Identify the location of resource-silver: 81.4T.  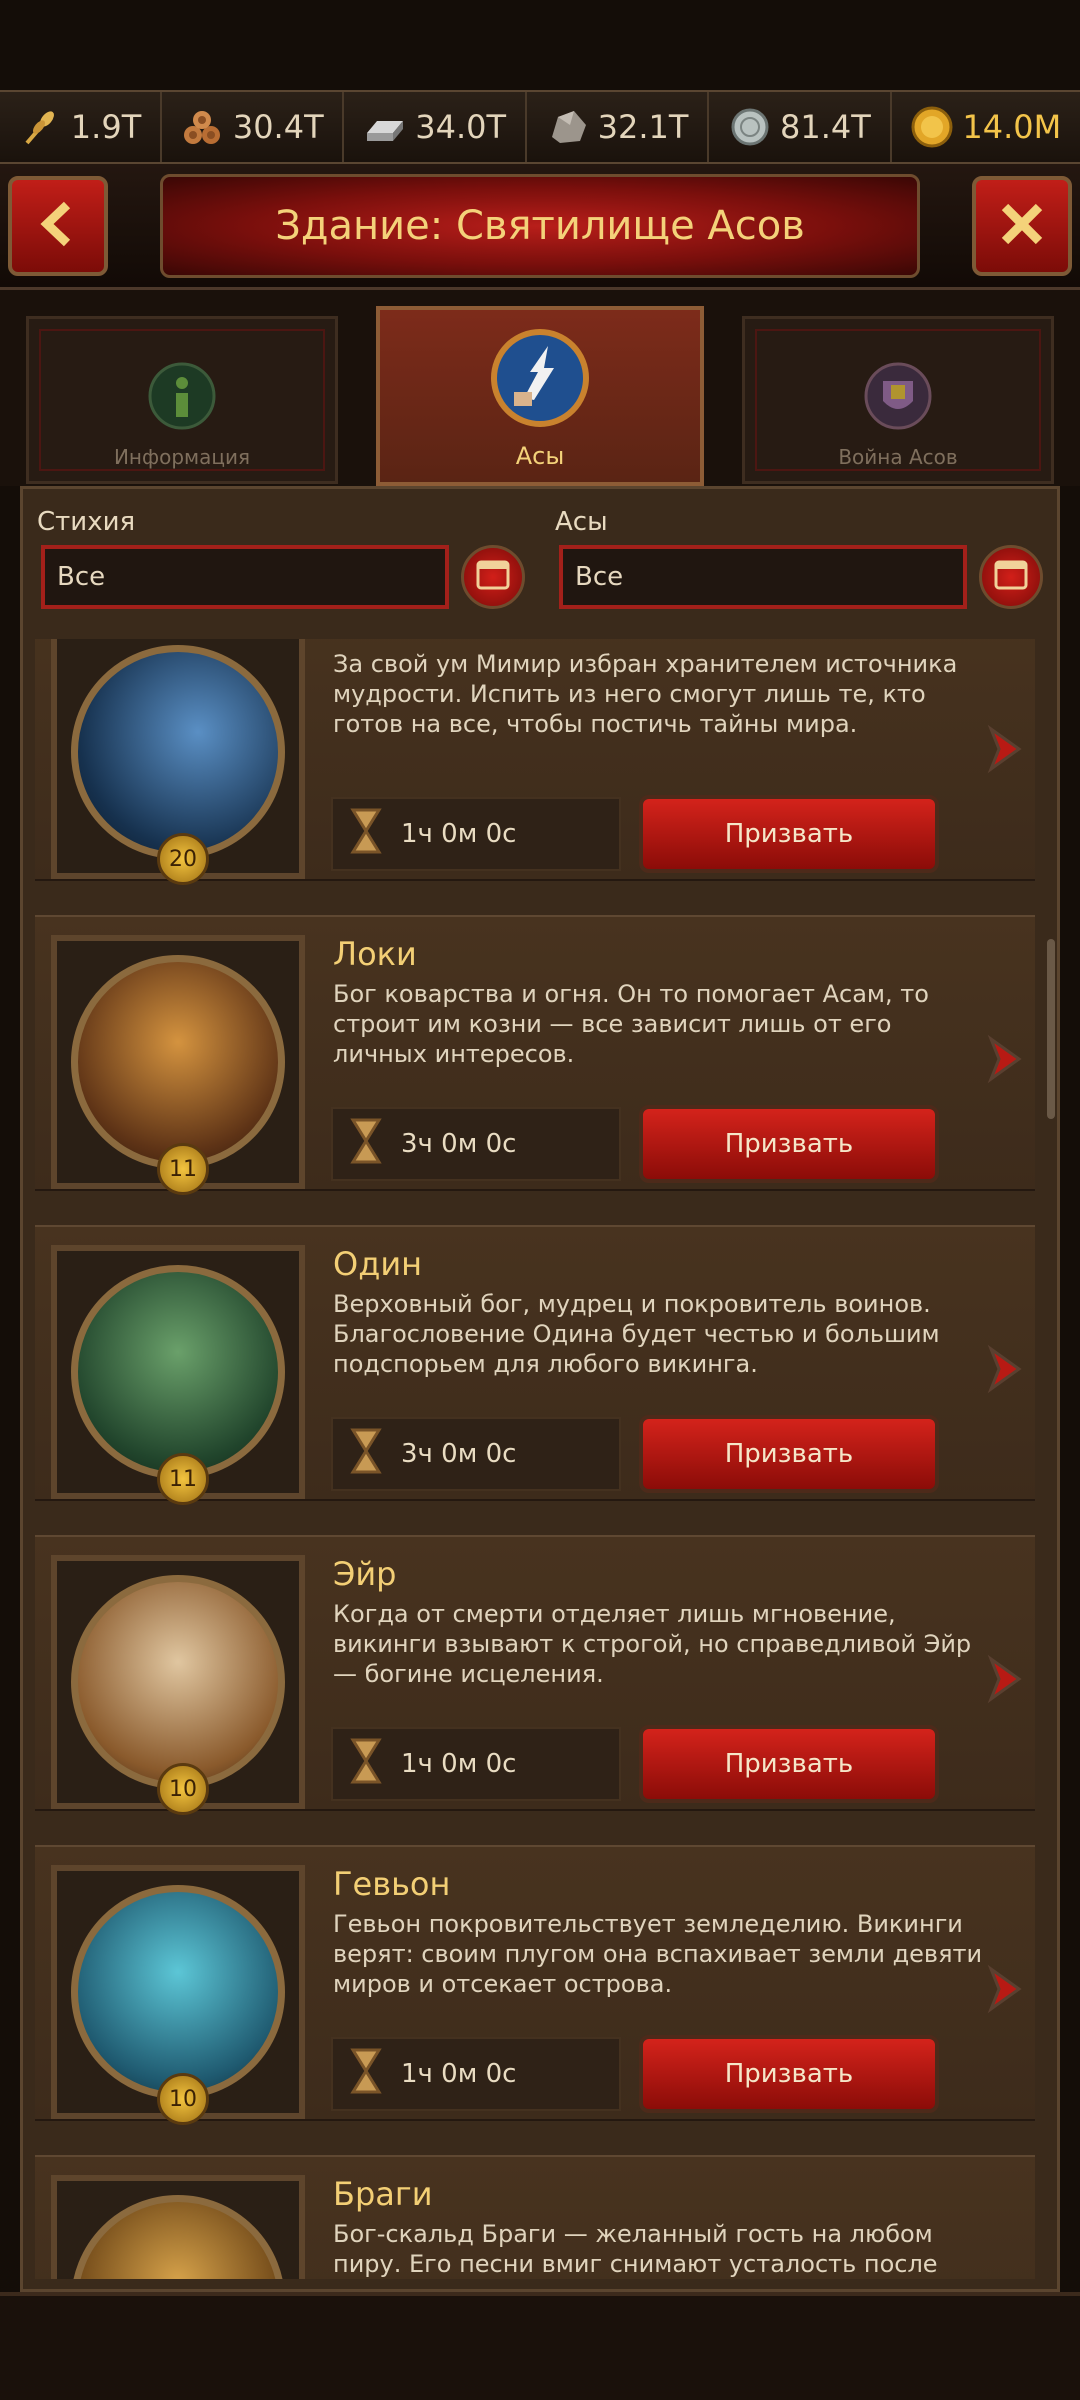
(800, 127).